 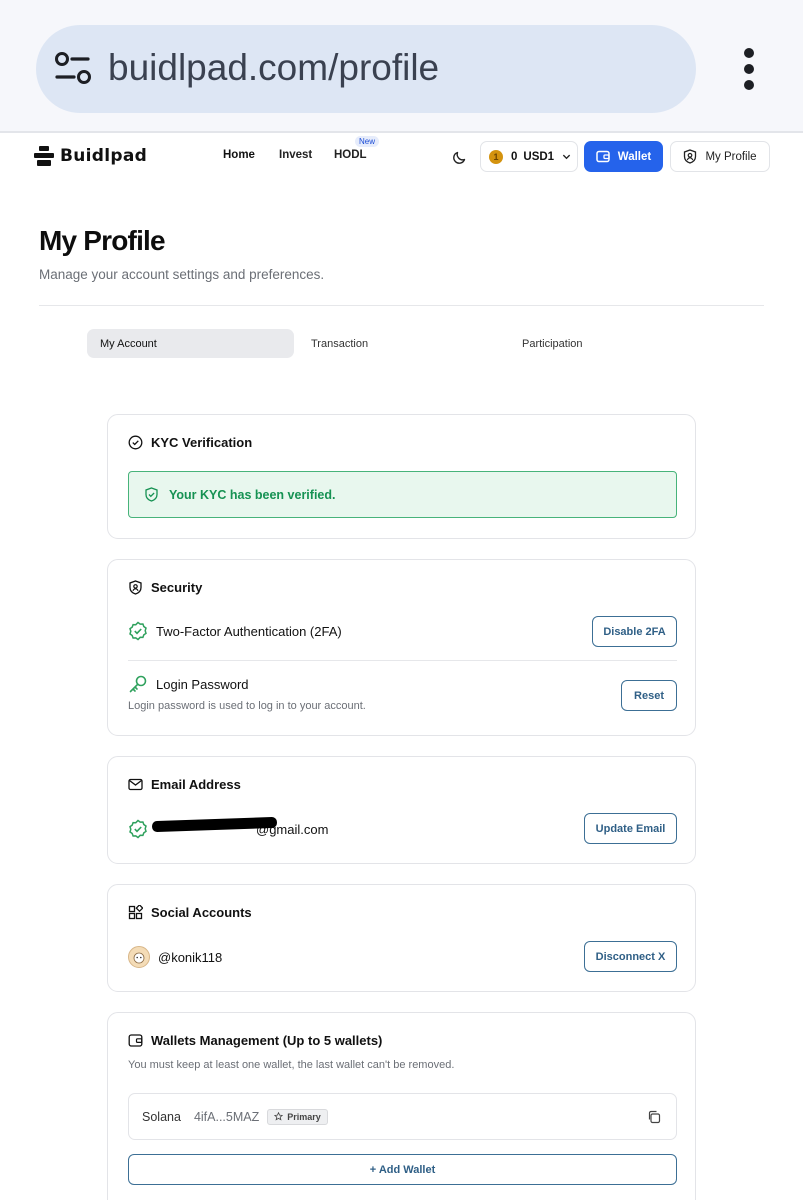 What do you see at coordinates (252, 494) in the screenshot?
I see `kyc-status-text: Your KYC has been verified.` at bounding box center [252, 494].